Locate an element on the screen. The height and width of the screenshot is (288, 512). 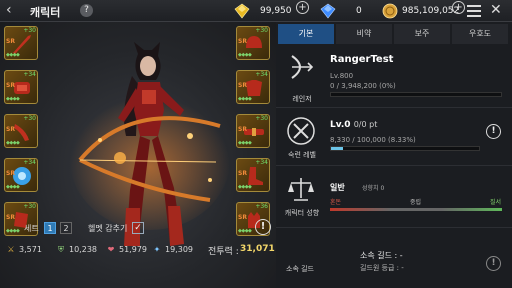
hide-helmet-checkbox: ✓ is located at coordinates (138, 228).